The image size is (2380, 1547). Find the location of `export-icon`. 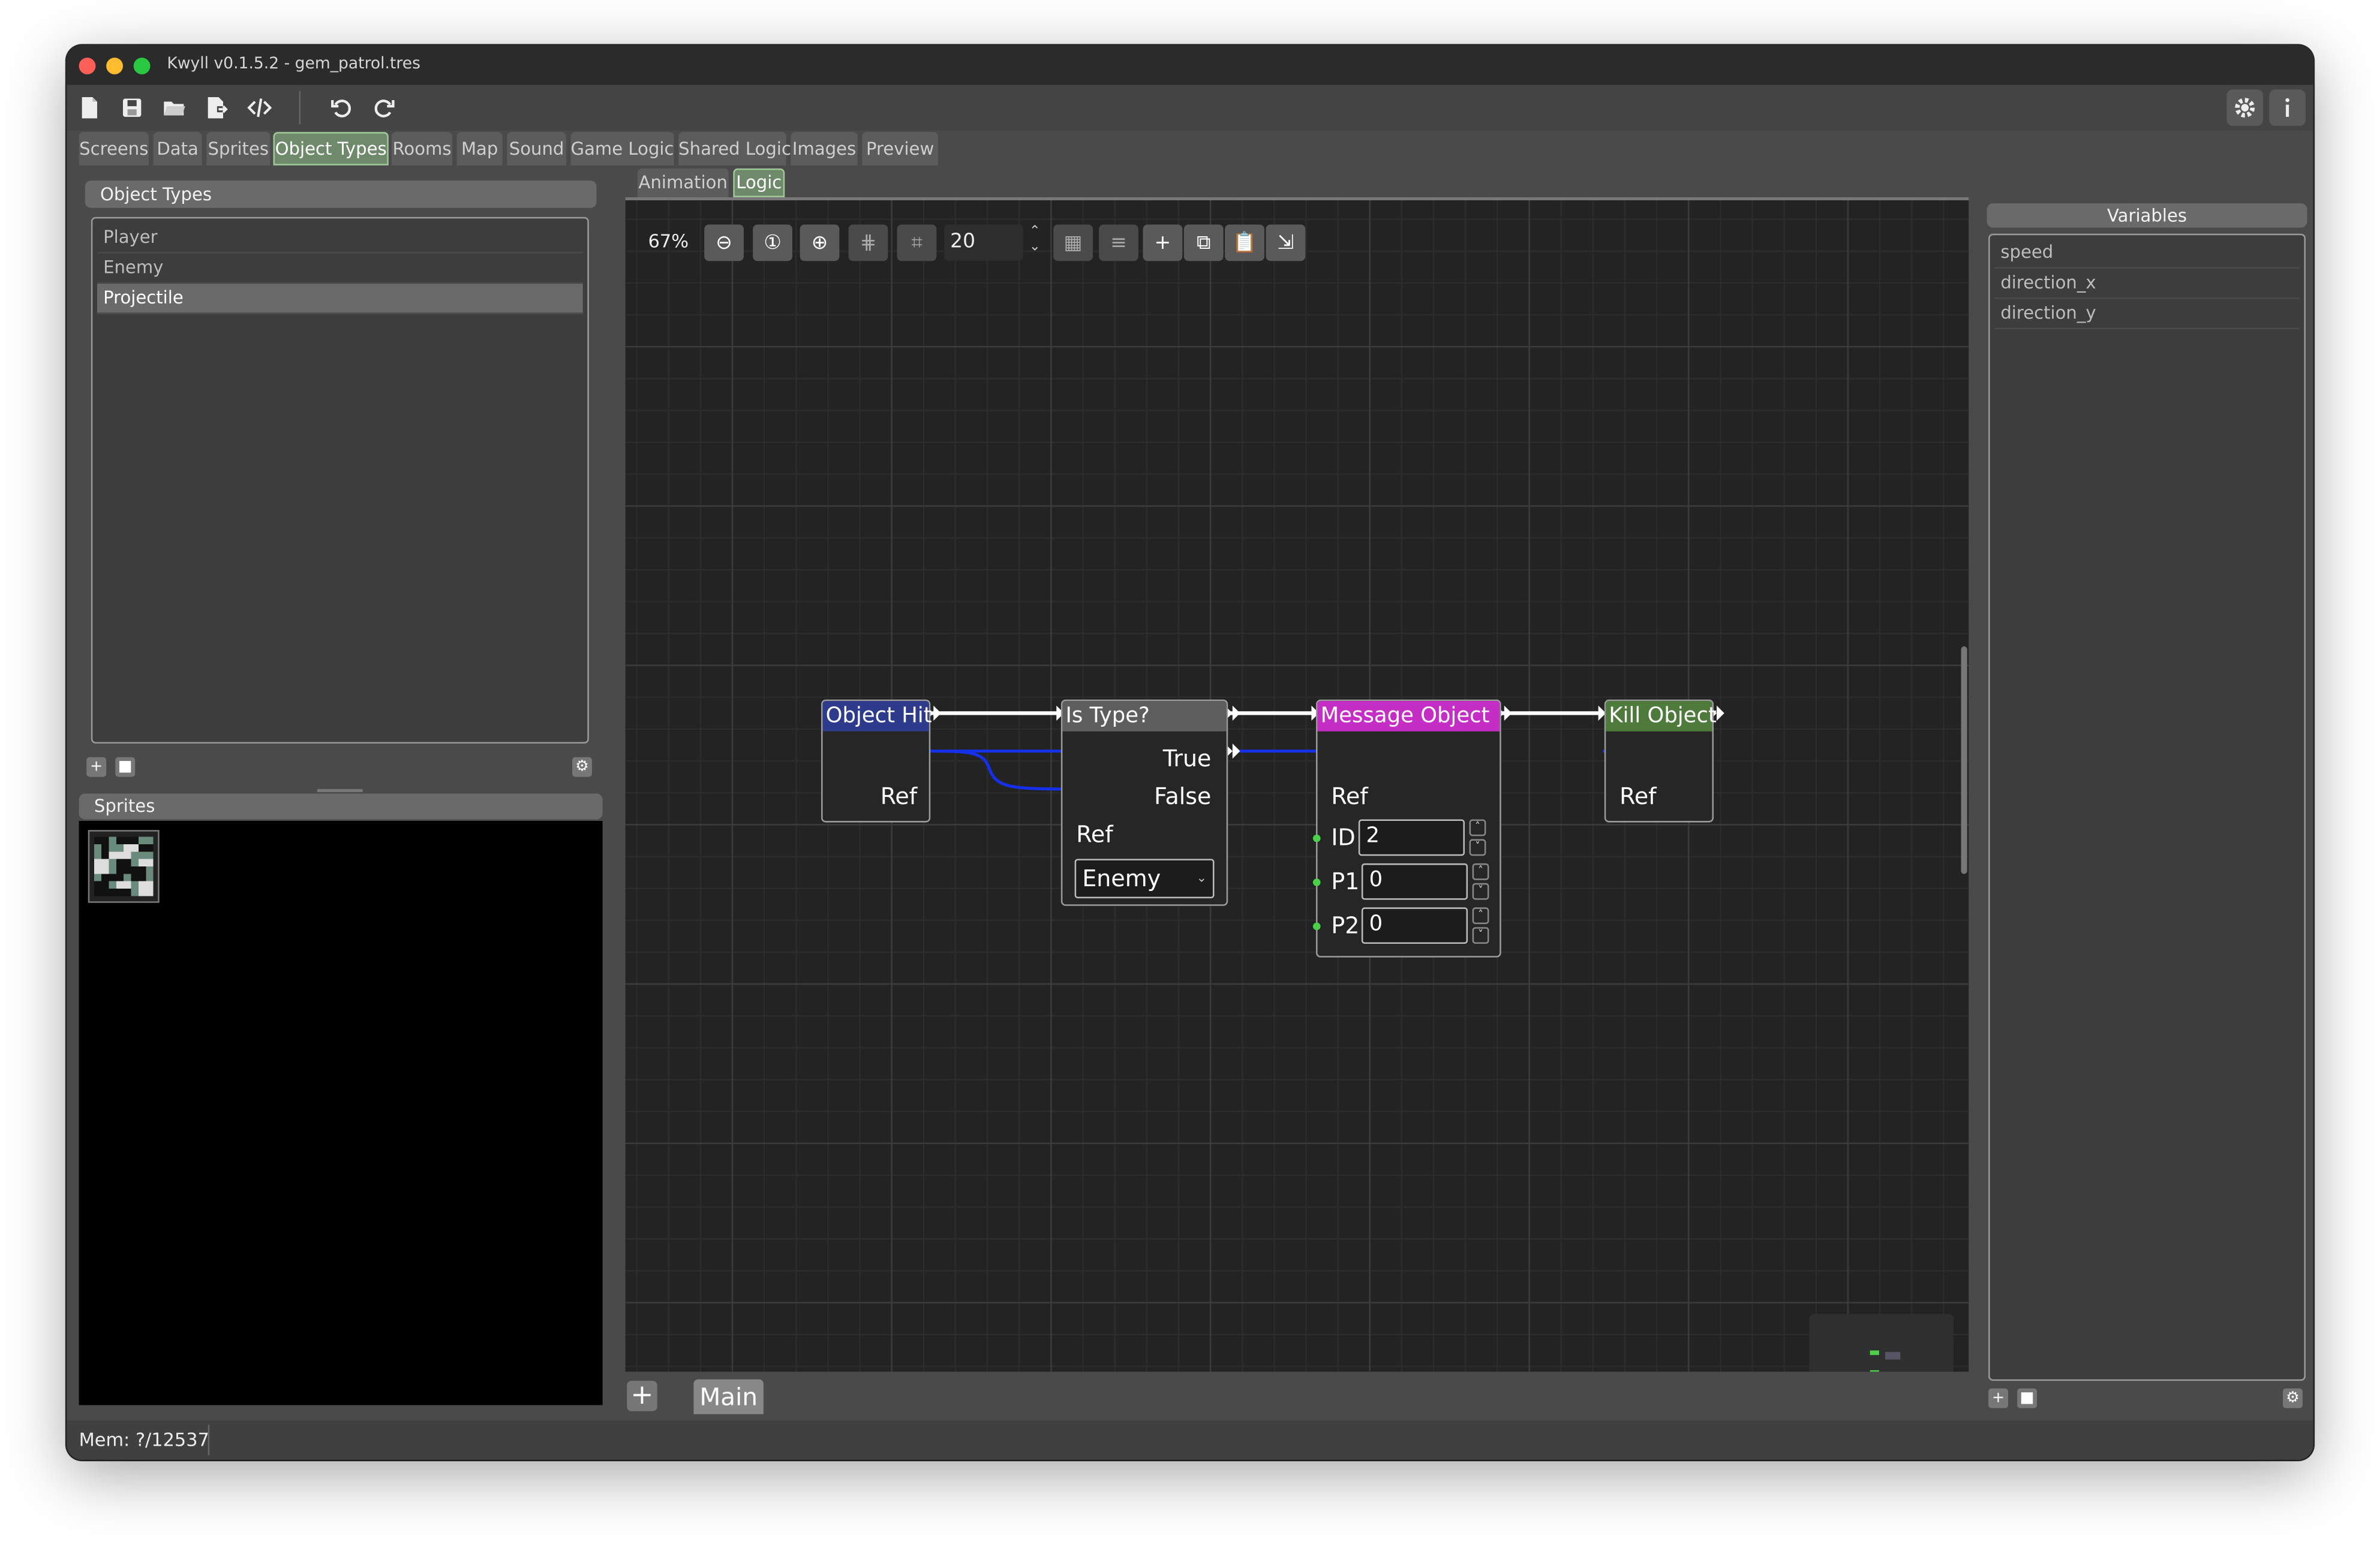

export-icon is located at coordinates (218, 107).